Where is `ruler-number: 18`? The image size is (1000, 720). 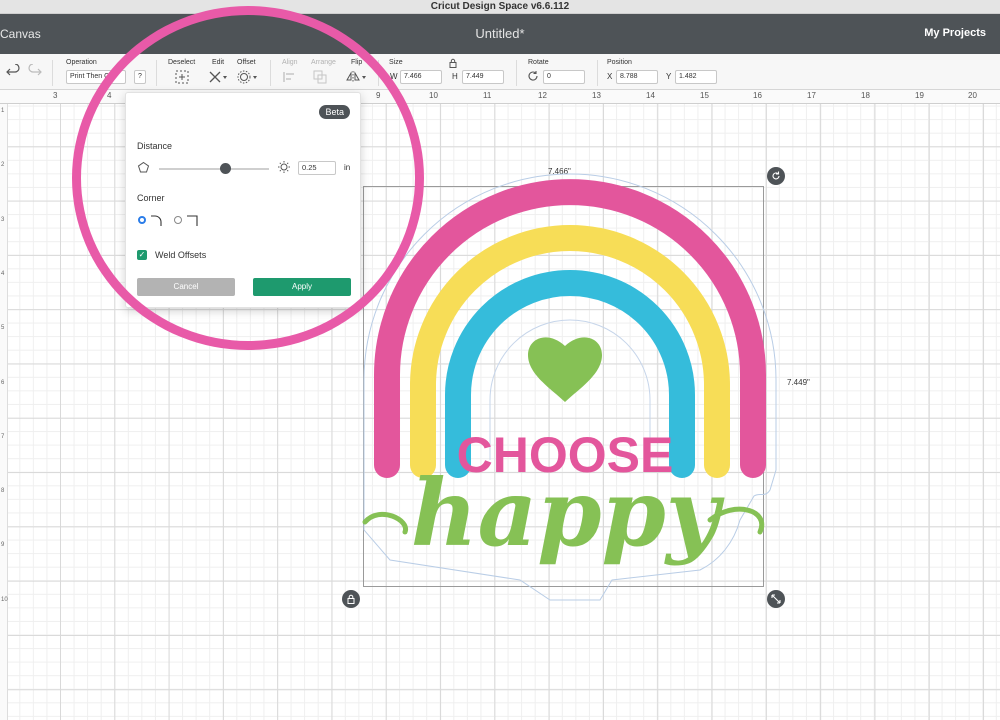
ruler-number: 18 is located at coordinates (865, 95).